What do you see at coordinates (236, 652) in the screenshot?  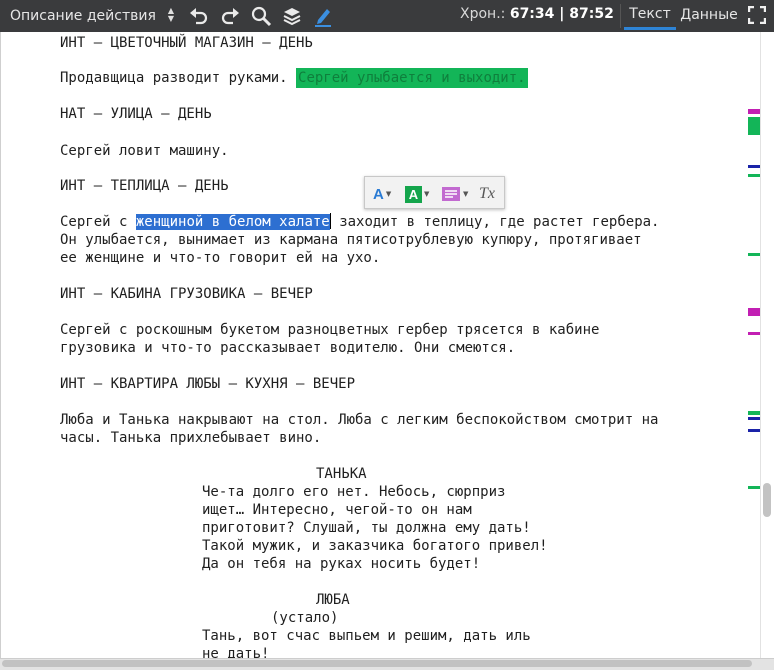 I see `dialogue-line: не дать!` at bounding box center [236, 652].